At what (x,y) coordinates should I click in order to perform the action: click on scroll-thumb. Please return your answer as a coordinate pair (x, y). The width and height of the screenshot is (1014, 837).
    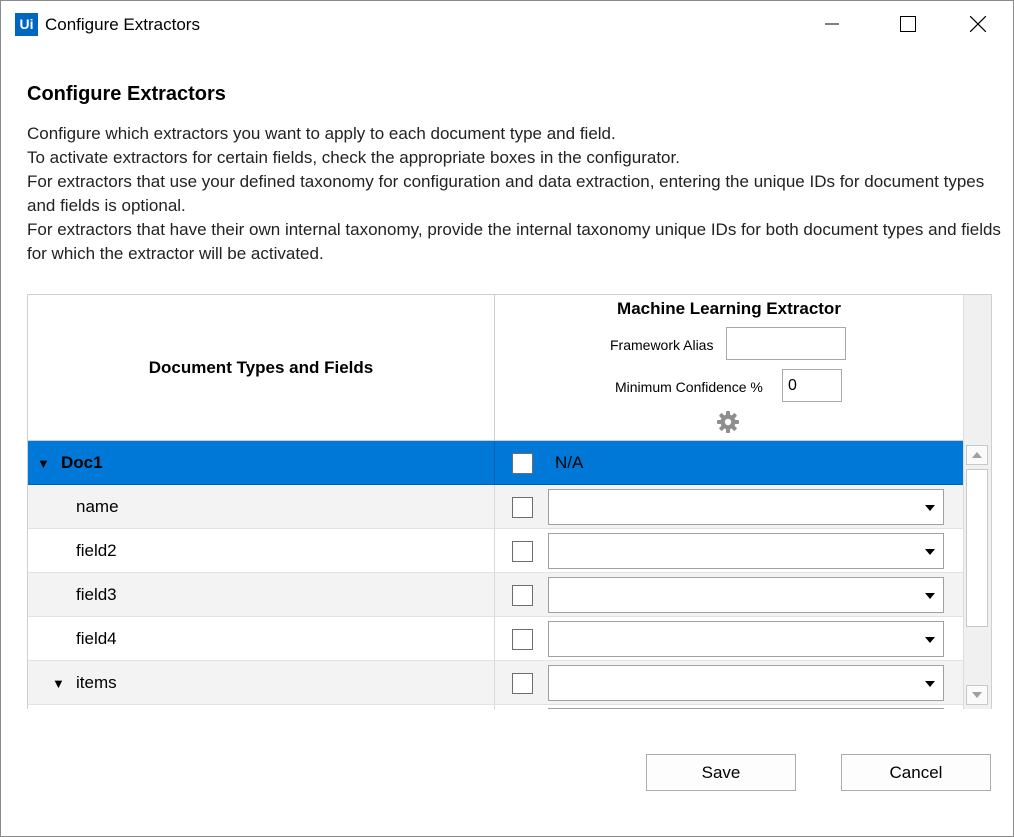
    Looking at the image, I should click on (977, 548).